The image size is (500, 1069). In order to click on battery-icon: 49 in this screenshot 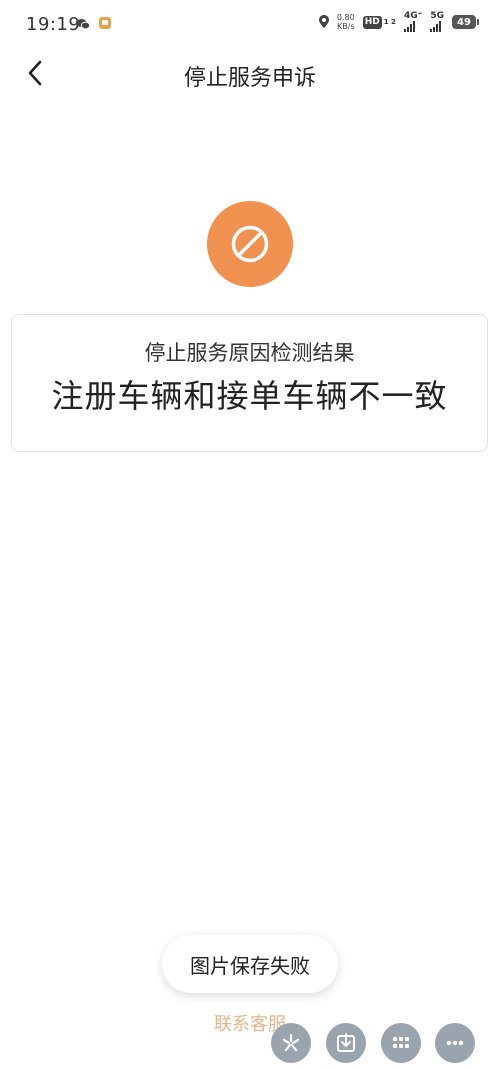, I will do `click(465, 22)`.